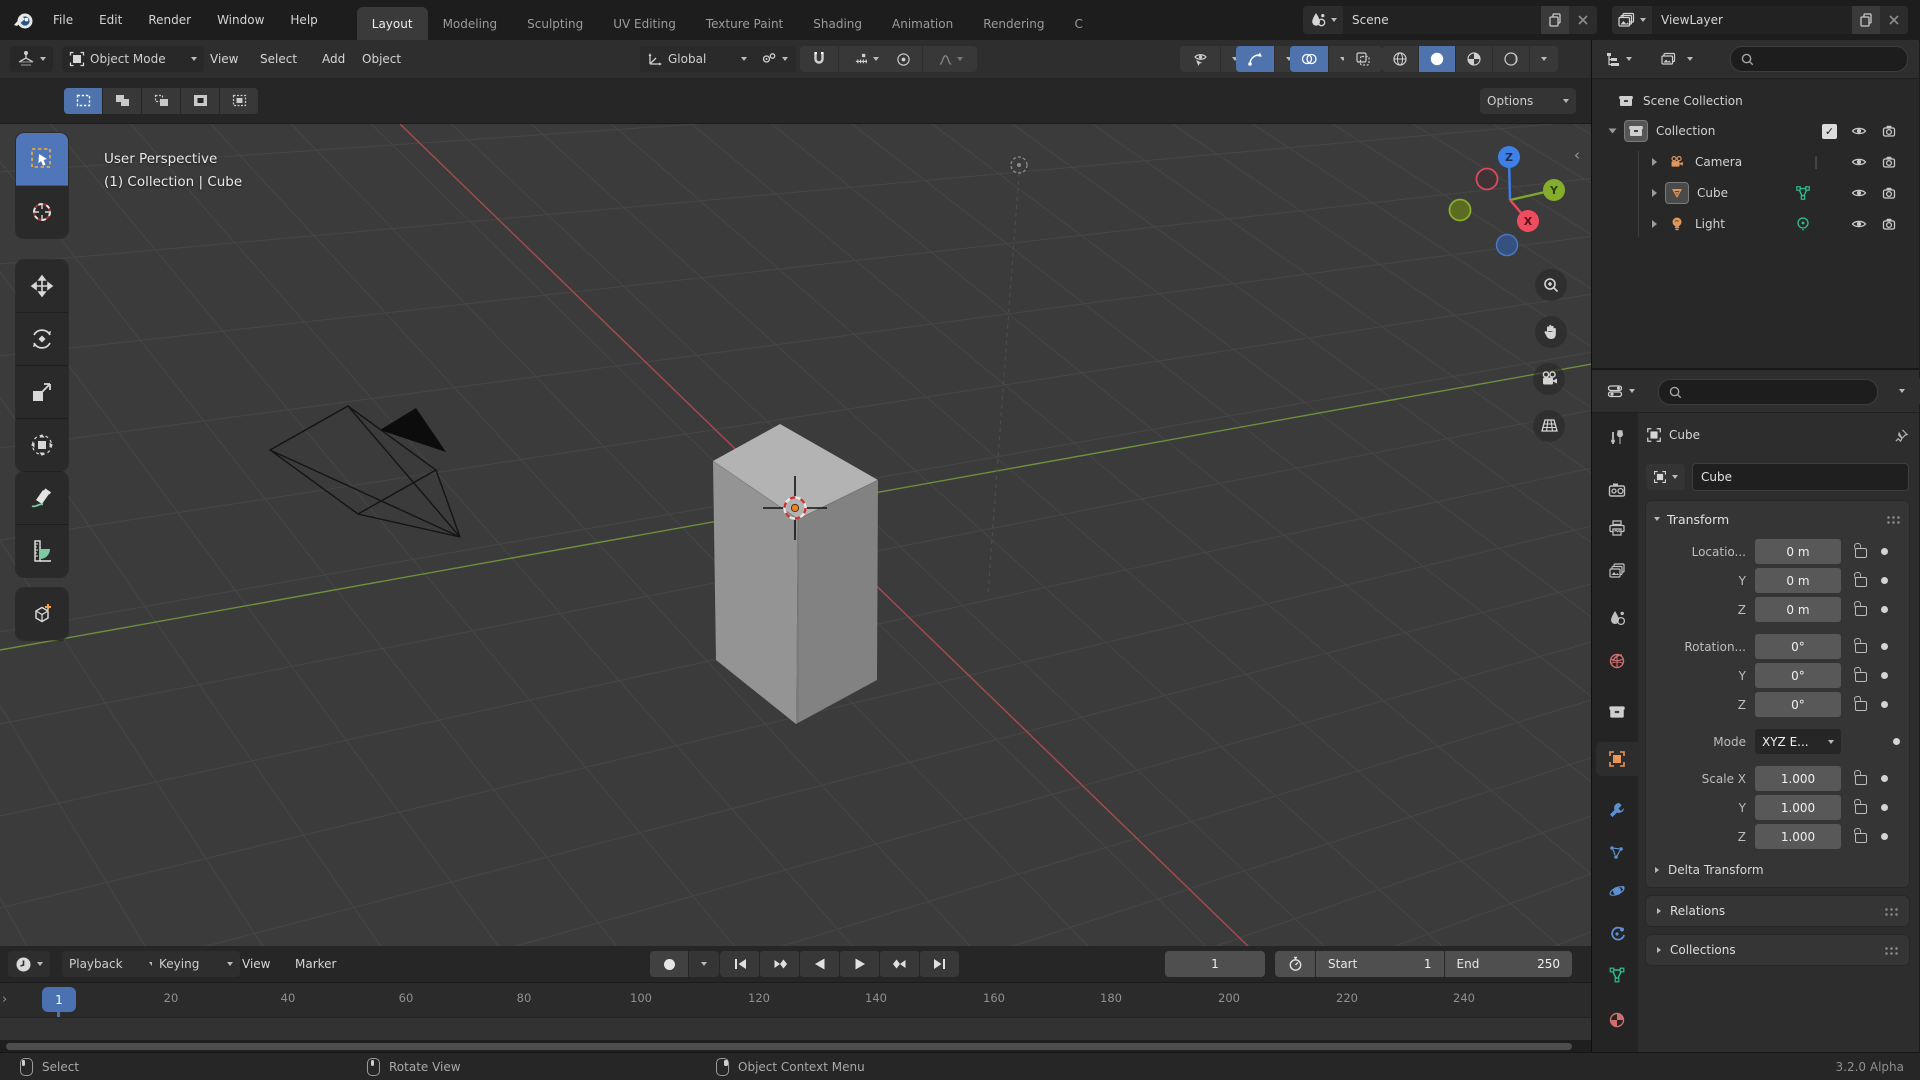 Image resolution: width=1920 pixels, height=1080 pixels. What do you see at coordinates (779, 964) in the screenshot?
I see `previous-keyframe-button` at bounding box center [779, 964].